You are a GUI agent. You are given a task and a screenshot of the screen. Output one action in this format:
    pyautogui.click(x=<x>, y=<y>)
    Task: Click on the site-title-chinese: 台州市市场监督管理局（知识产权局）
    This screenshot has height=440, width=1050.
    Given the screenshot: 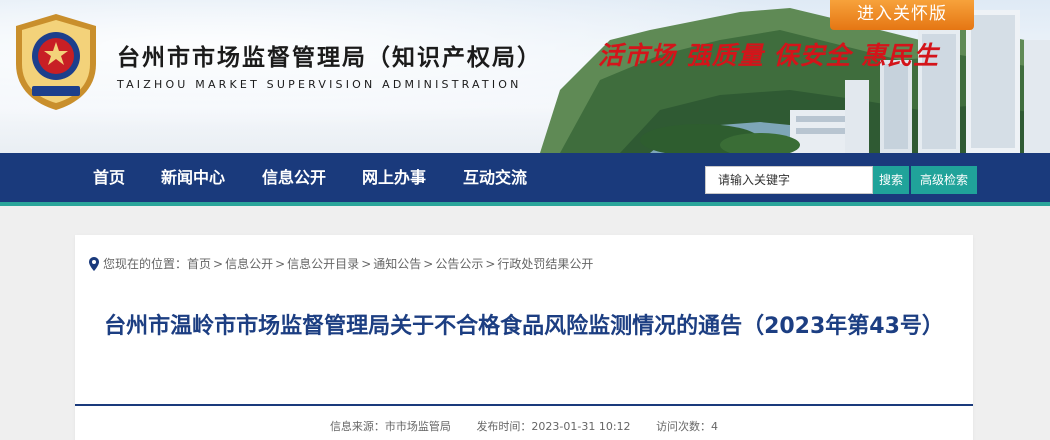 What is the action you would take?
    pyautogui.click(x=329, y=57)
    